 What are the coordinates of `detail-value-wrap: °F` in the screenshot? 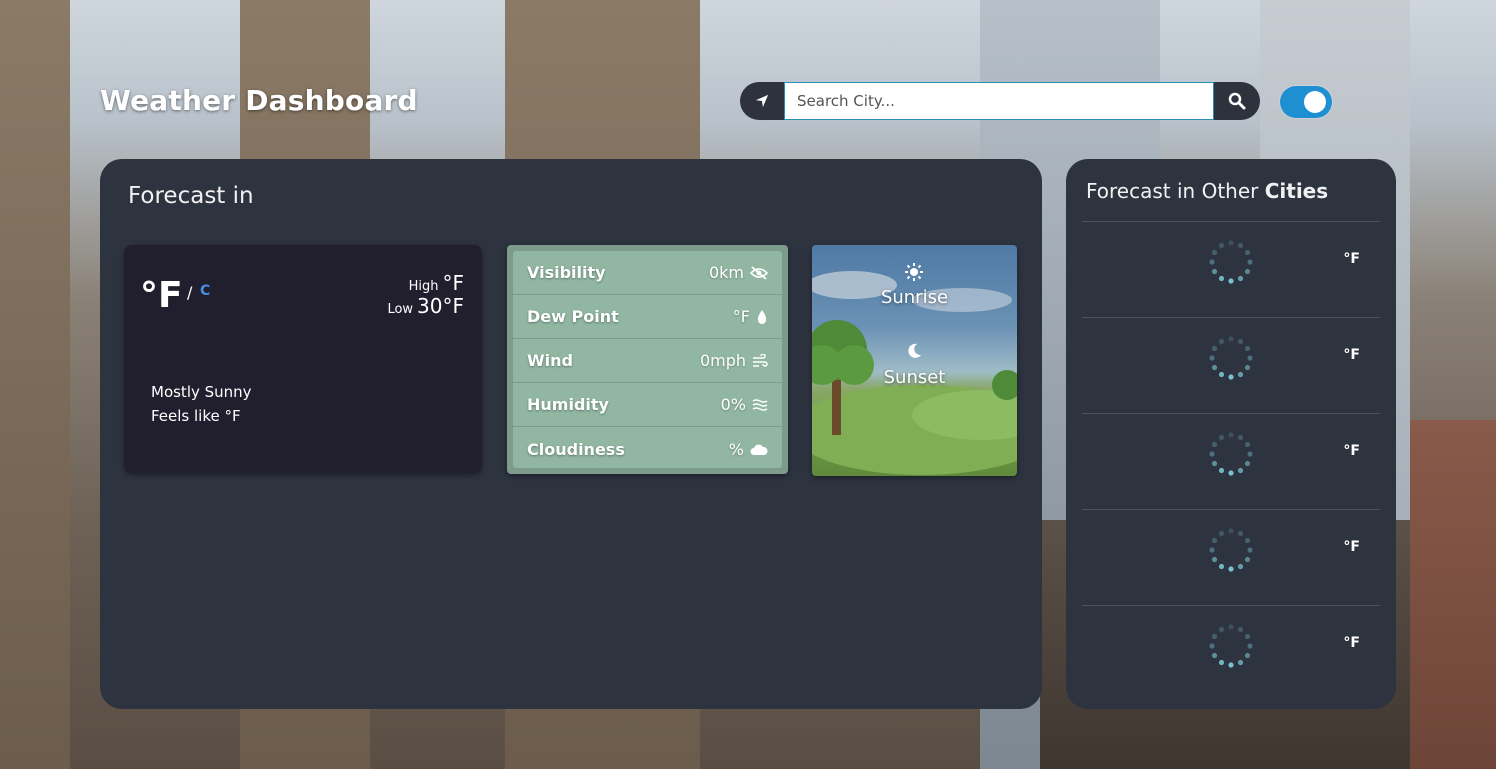 It's located at (750, 316).